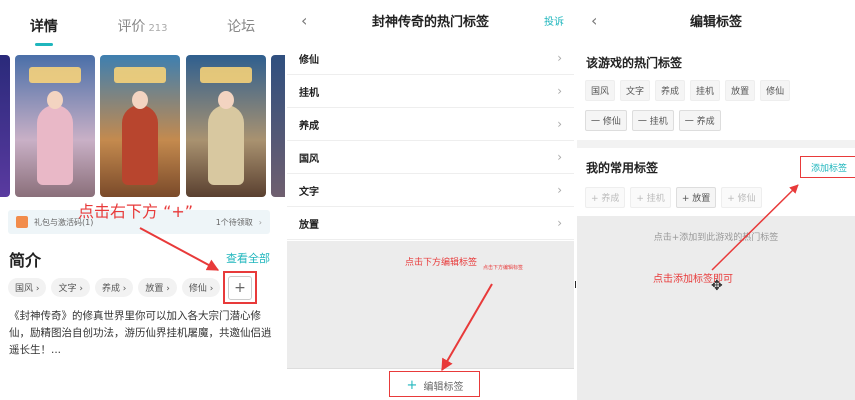  What do you see at coordinates (503, 268) in the screenshot?
I see `annotation-edit-tags-small: 点击下方编辑标签` at bounding box center [503, 268].